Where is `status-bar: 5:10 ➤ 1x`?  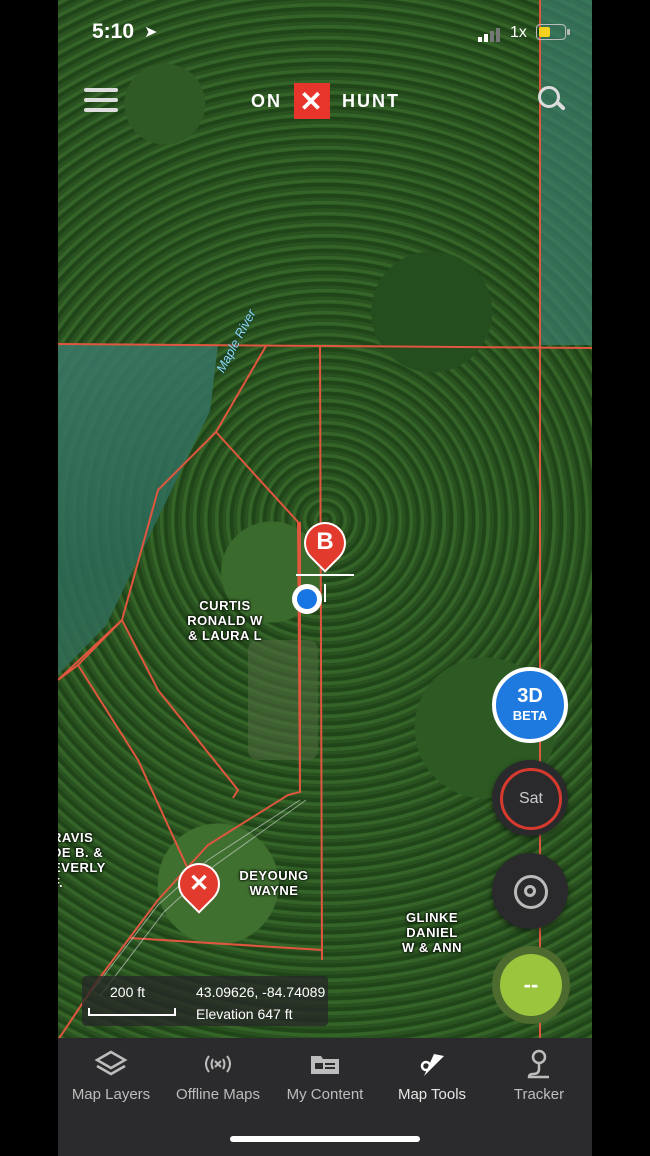 status-bar: 5:10 ➤ 1x is located at coordinates (325, 32).